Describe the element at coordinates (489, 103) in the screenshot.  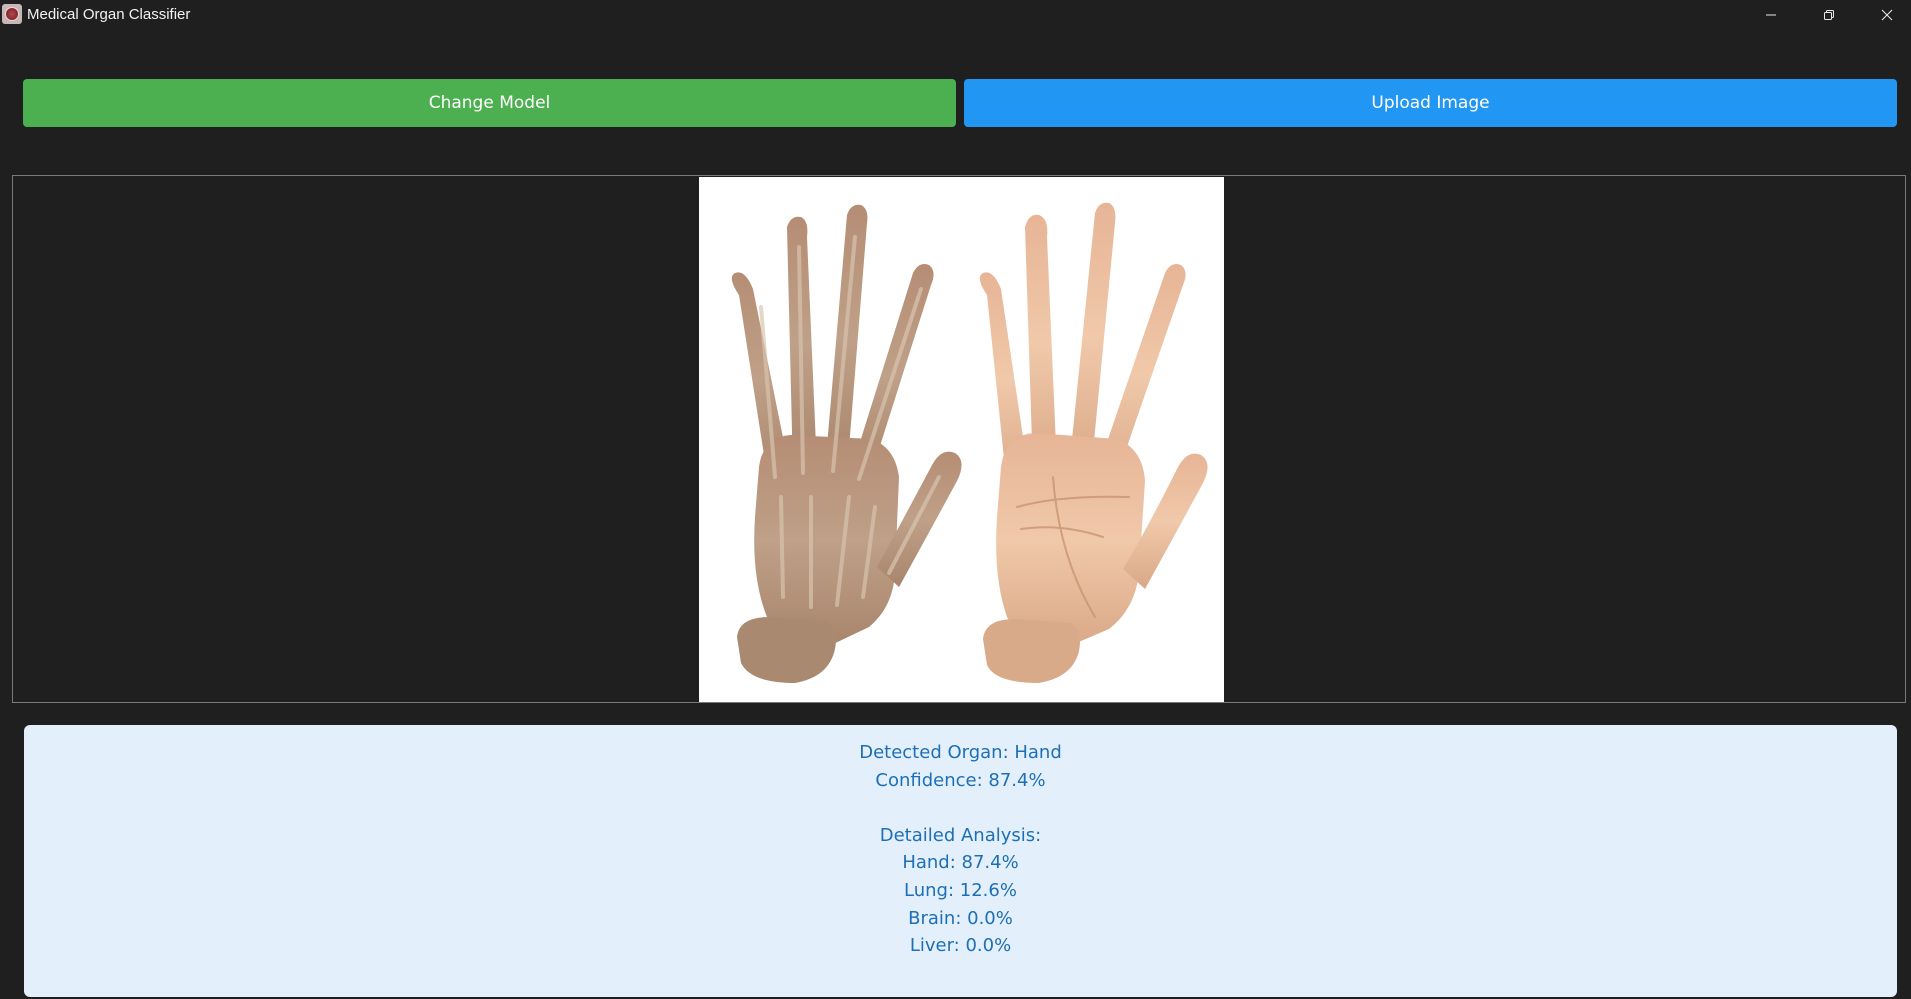
I see `change-model-button: Change Model` at that location.